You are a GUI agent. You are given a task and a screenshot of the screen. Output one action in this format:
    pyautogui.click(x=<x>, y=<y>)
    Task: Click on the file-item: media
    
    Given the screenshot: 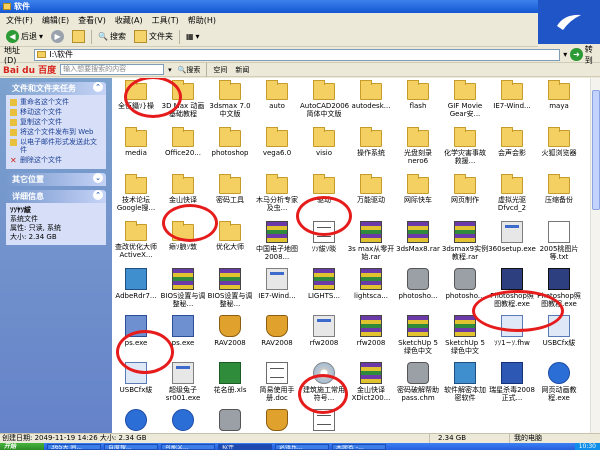 What is the action you would take?
    pyautogui.click(x=136, y=142)
    